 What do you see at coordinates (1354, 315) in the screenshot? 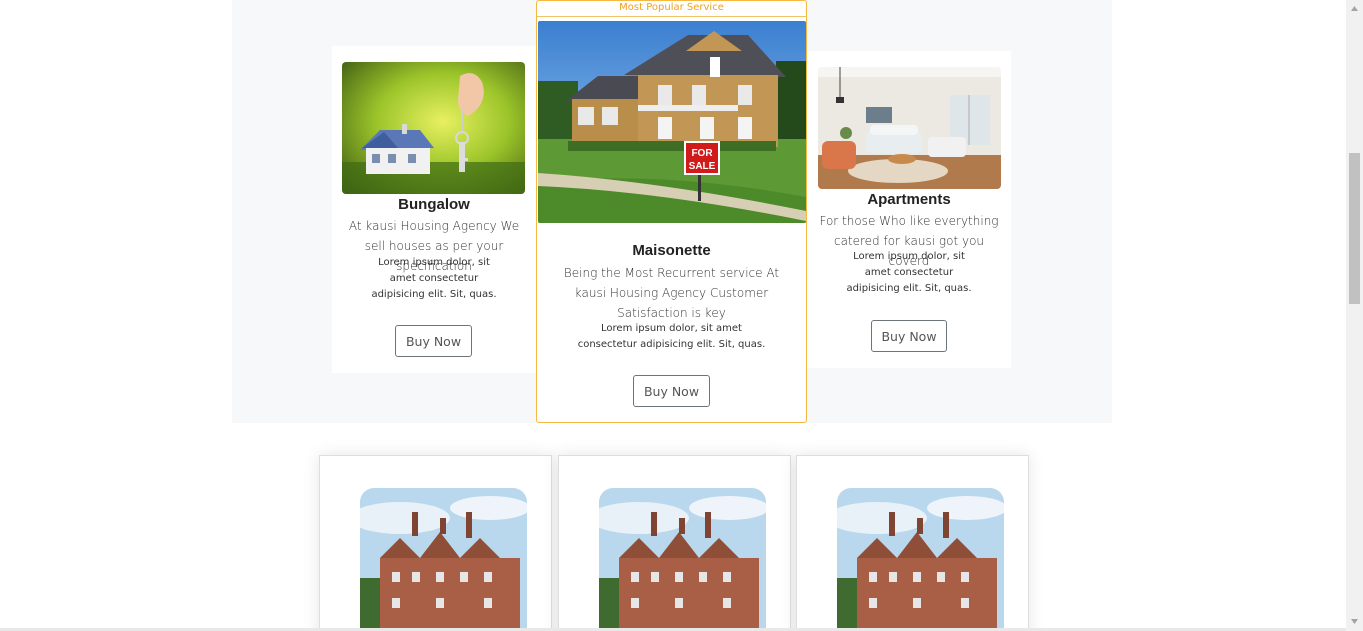
I see `vertical-scrollbar` at bounding box center [1354, 315].